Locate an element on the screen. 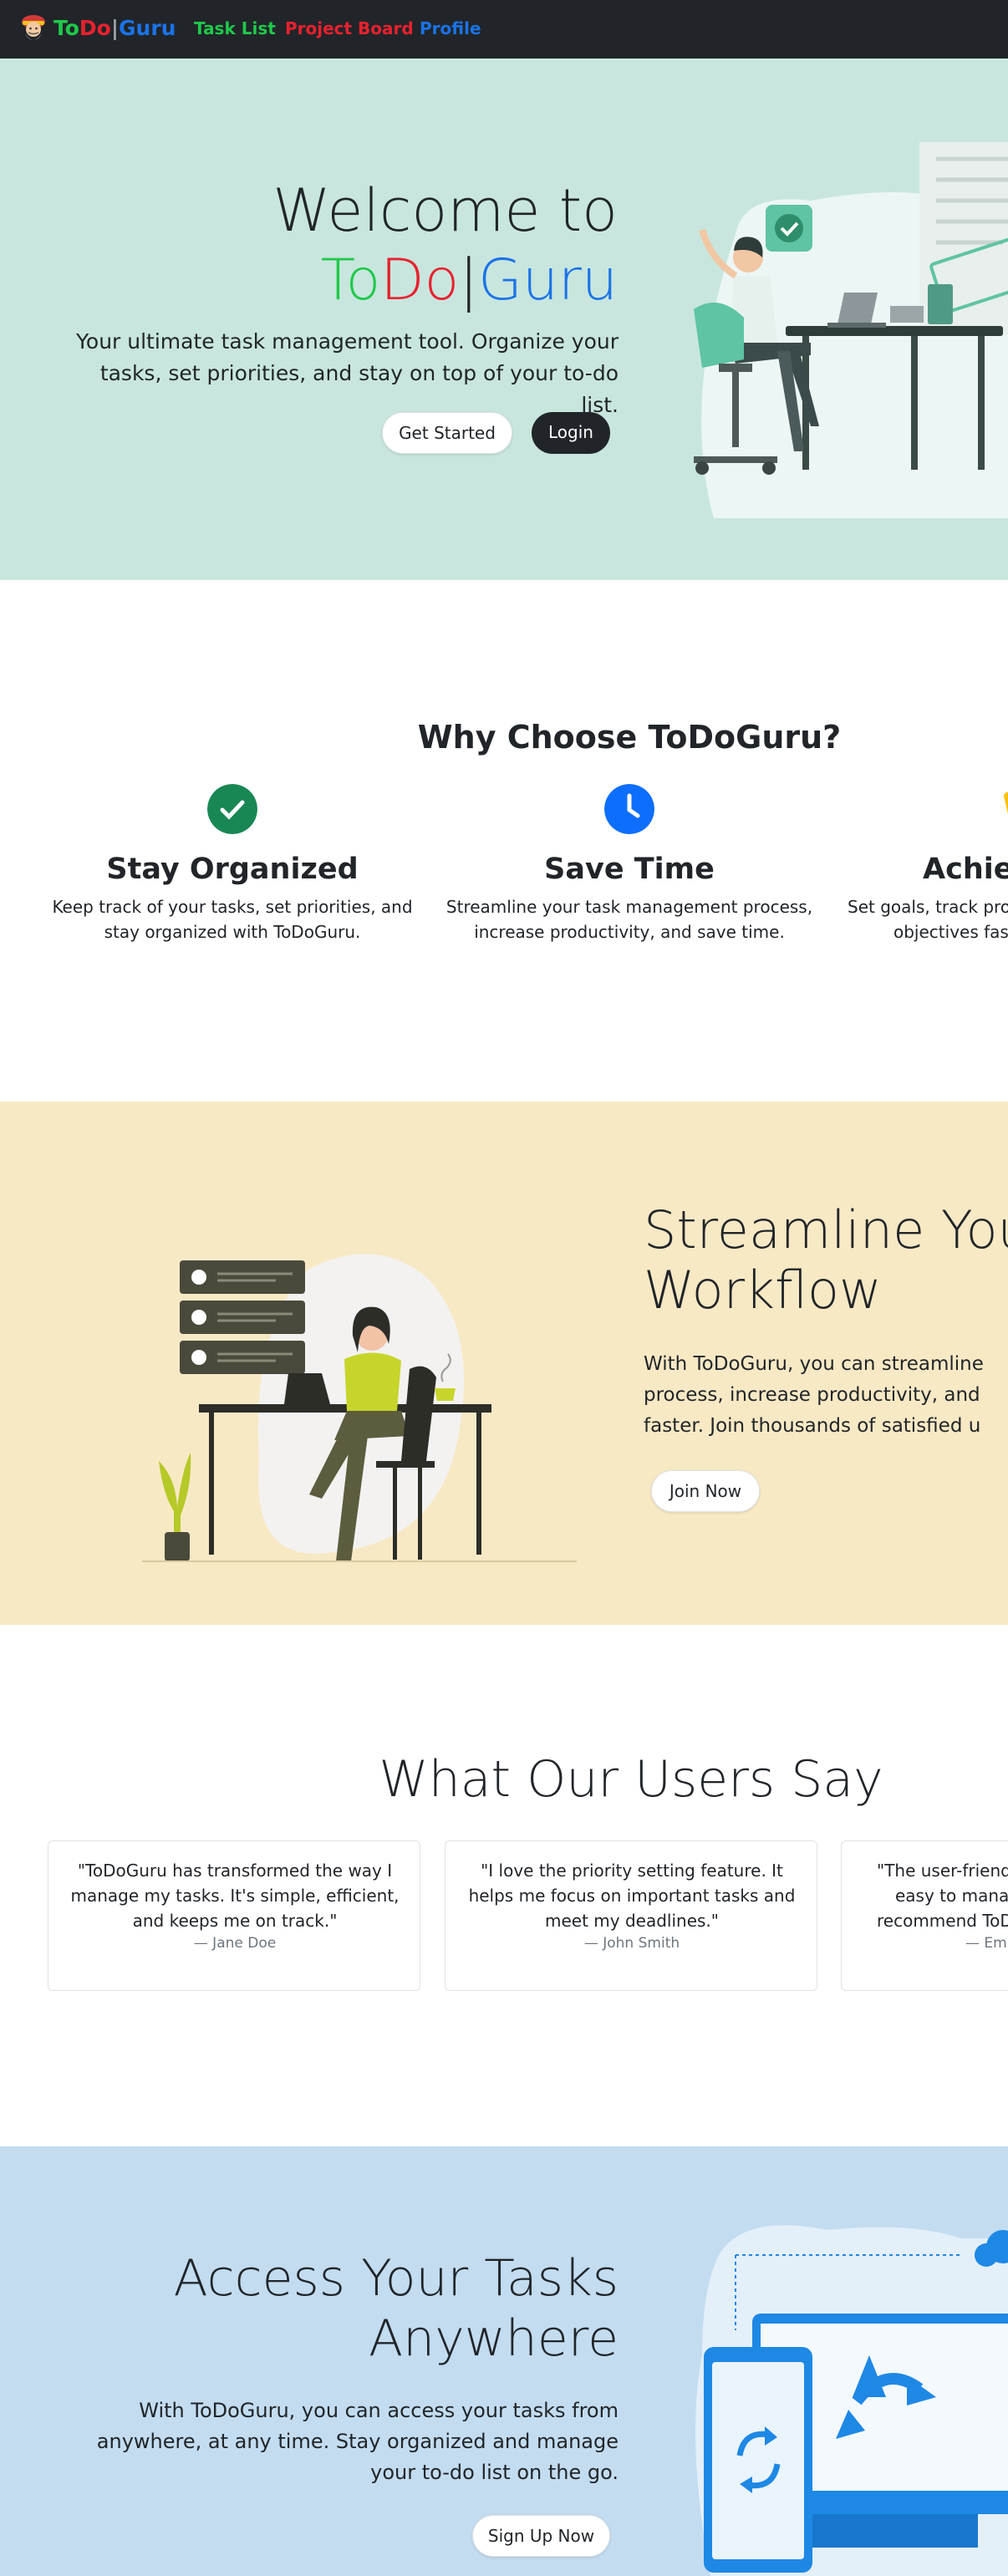 This screenshot has height=2576, width=1008. testimonial-quote-line2: easy to manag is located at coordinates (951, 1896).